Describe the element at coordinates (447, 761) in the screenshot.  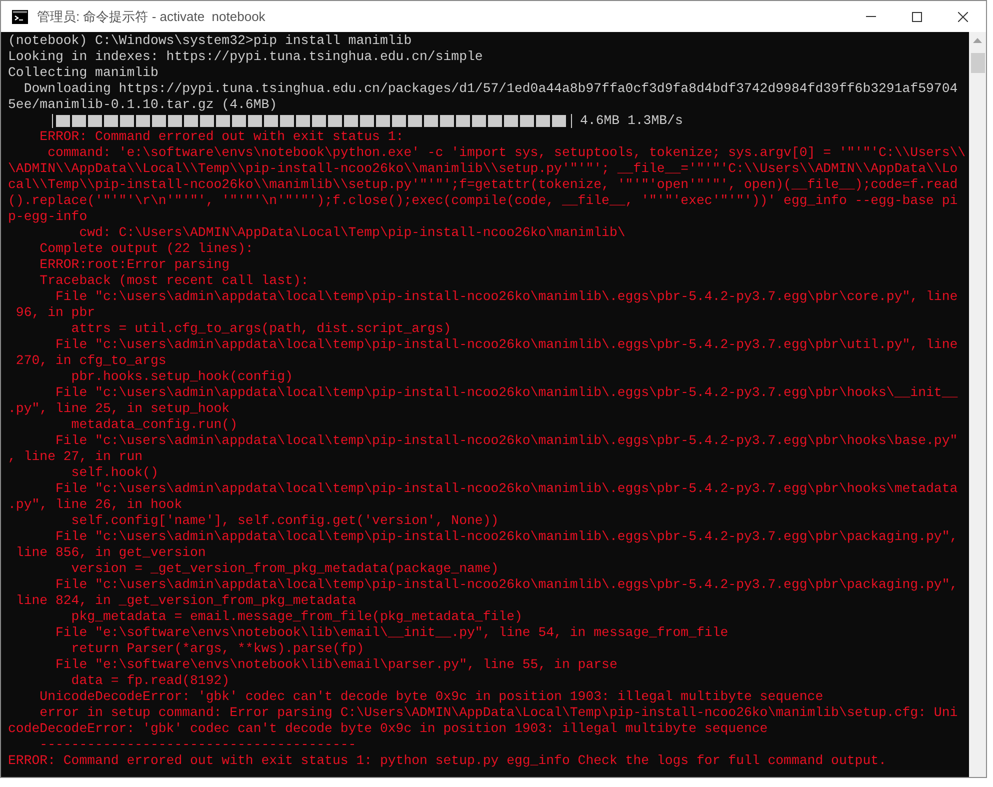
I see `console-line: ERROR: Command errored out with exit status 1: python setup.py egg_info Check the logs for full command output.` at that location.